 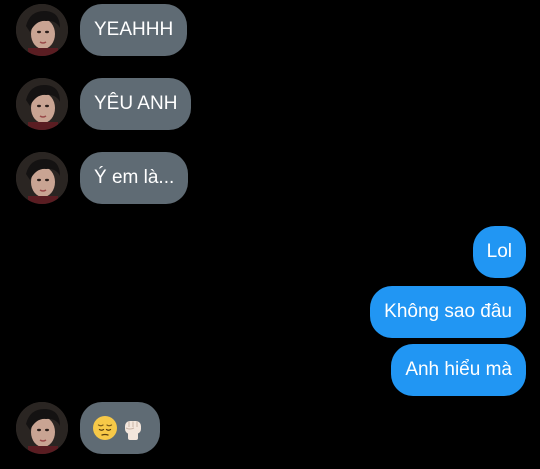 I want to click on message-bubble-outgoing: Anh hiểu mà, so click(x=458, y=370).